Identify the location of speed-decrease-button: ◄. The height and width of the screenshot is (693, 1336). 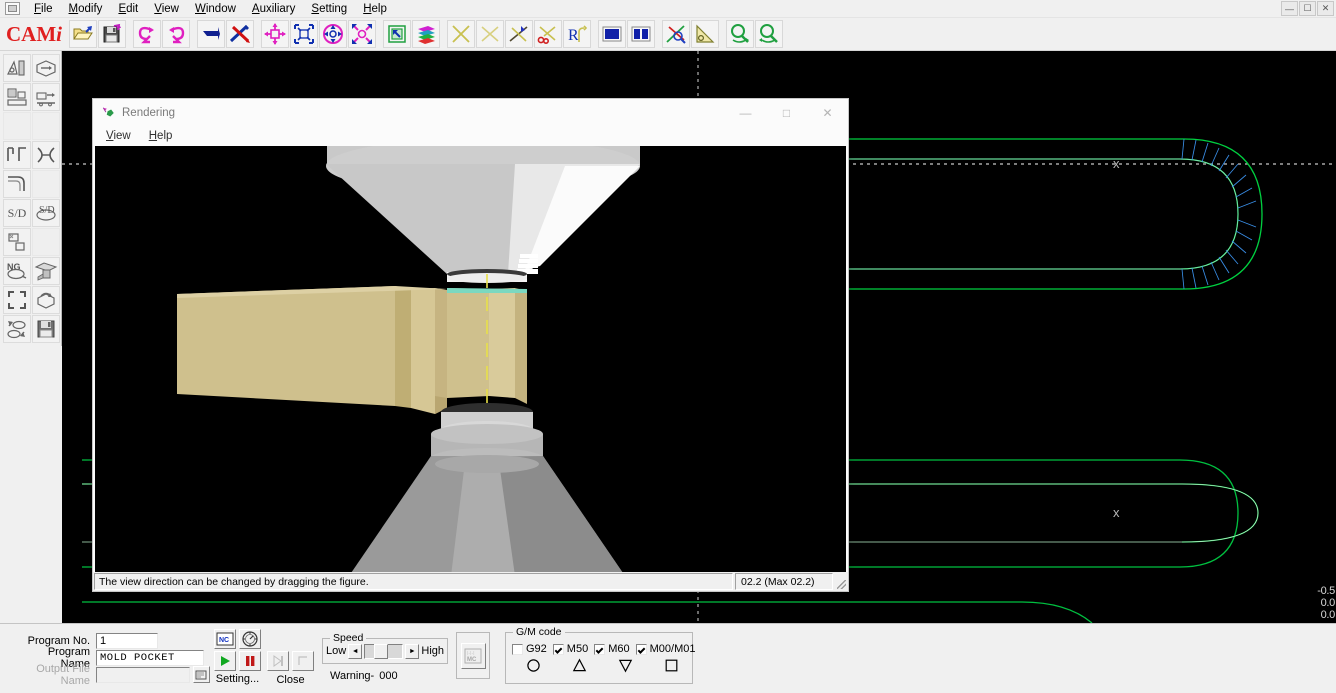
(355, 651).